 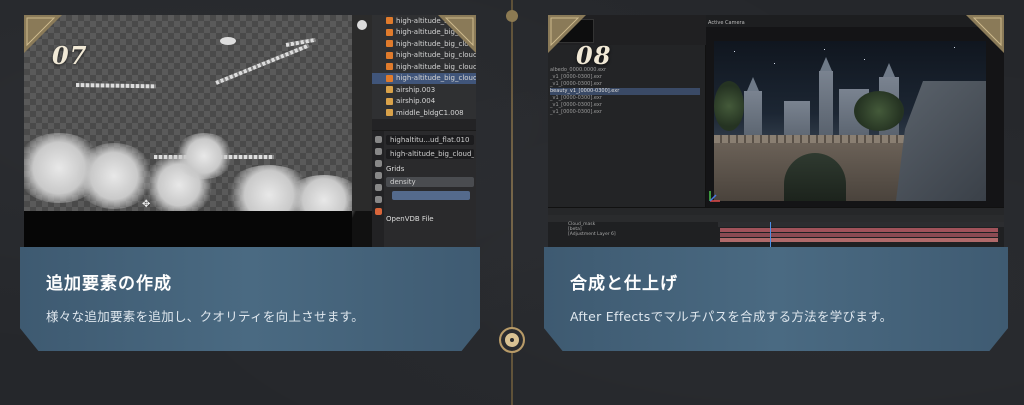 I want to click on layer-row: [Adjustment Layer 6], so click(x=633, y=234).